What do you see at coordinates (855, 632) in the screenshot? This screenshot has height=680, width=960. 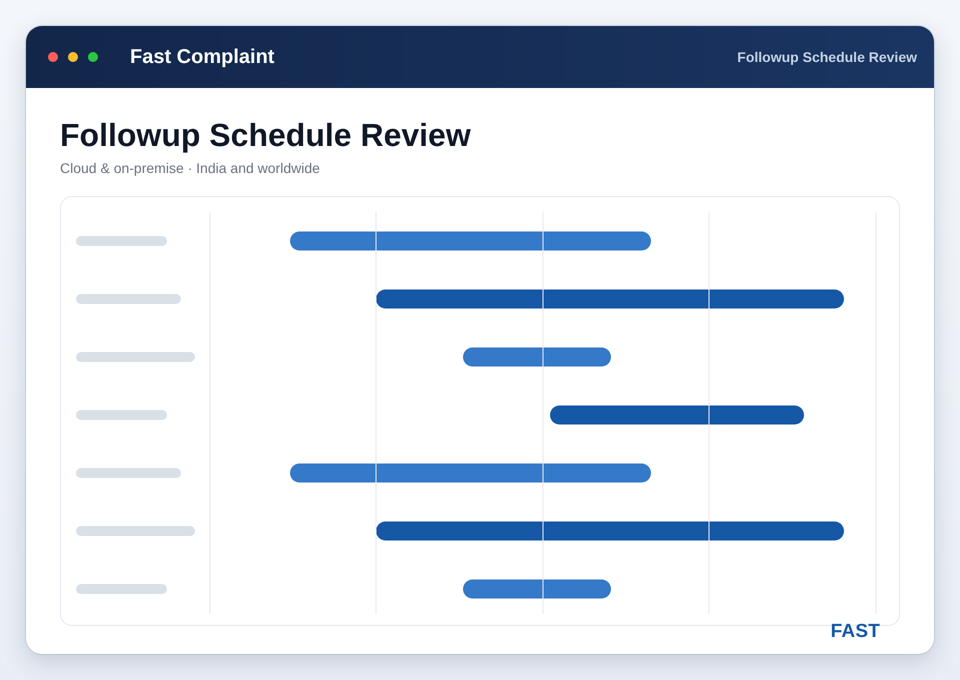 I see `brand-logo: FAST` at bounding box center [855, 632].